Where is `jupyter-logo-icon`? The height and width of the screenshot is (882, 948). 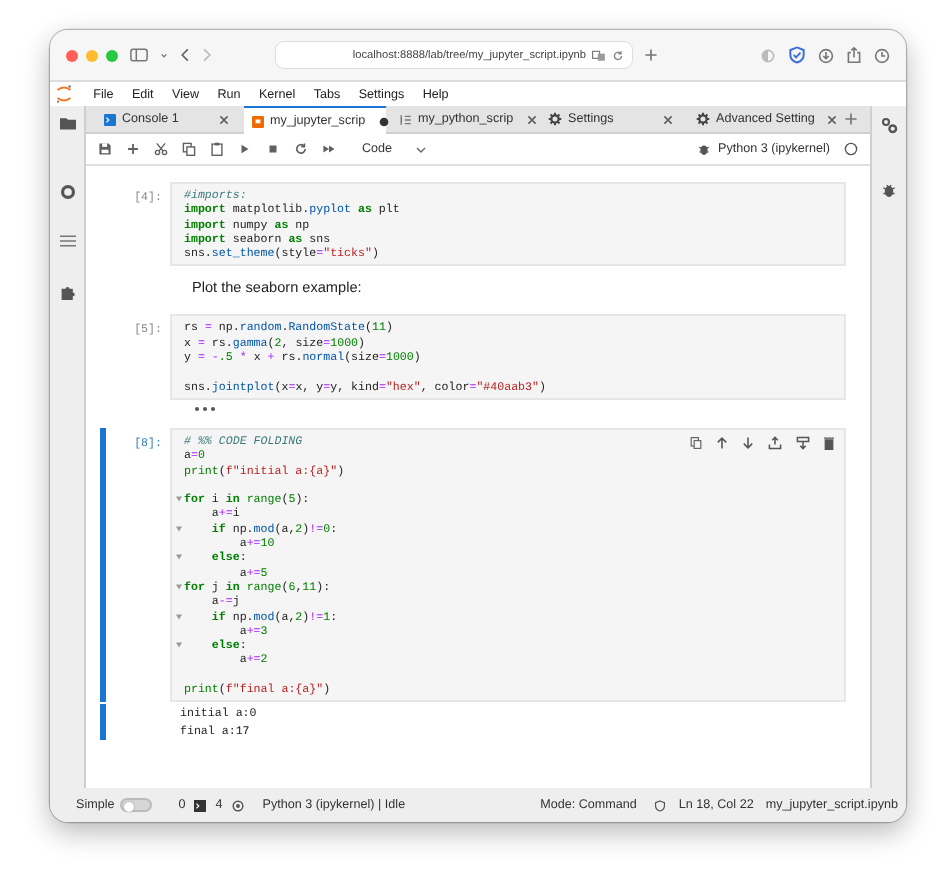
jupyter-logo-icon is located at coordinates (64, 94).